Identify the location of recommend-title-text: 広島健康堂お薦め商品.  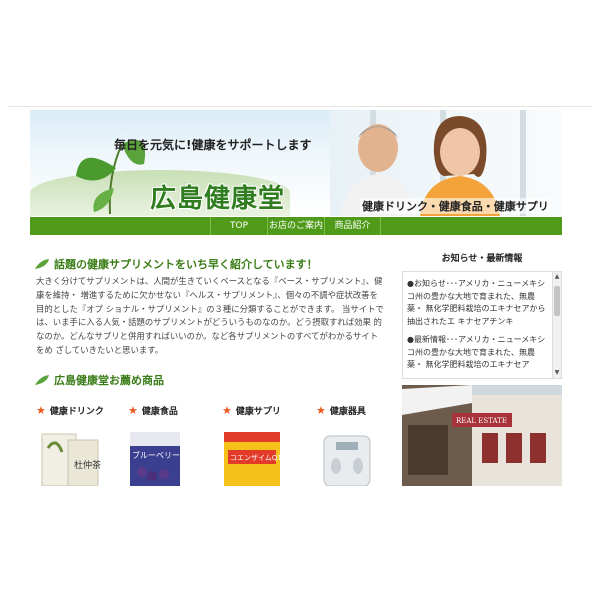
(109, 380).